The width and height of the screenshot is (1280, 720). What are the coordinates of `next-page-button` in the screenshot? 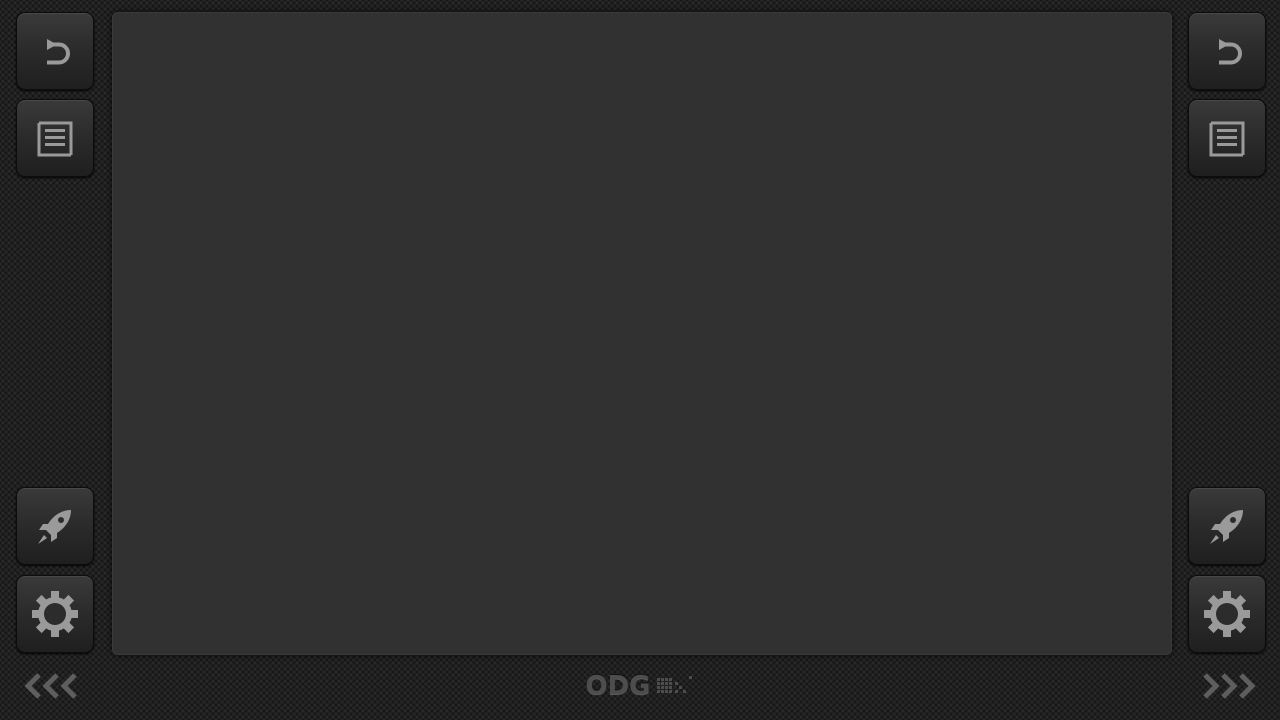 It's located at (1226, 686).